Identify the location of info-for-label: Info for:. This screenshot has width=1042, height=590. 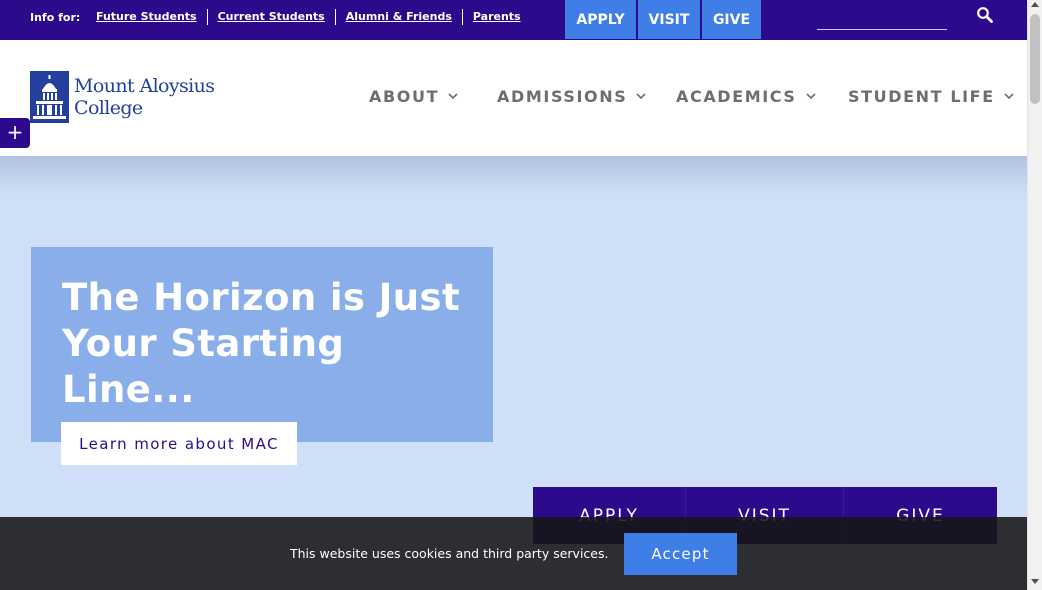
(55, 17).